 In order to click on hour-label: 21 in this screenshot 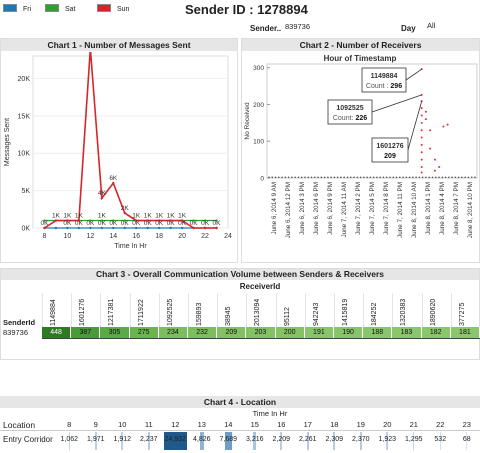, I will do `click(413, 424)`.